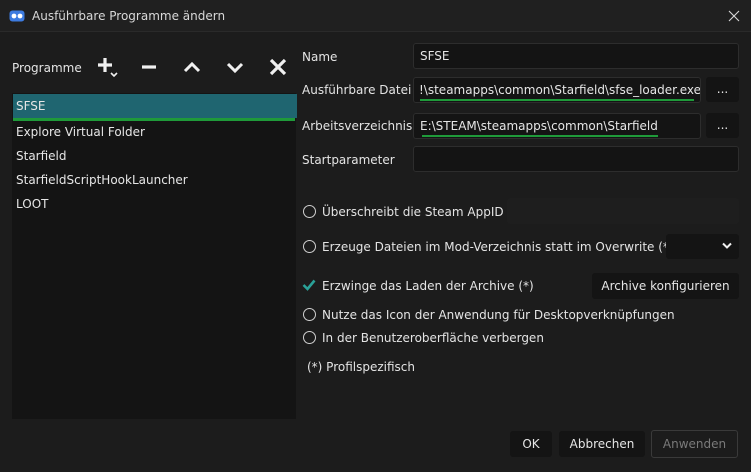 This screenshot has height=472, width=751. What do you see at coordinates (320, 57) in the screenshot?
I see `name-label: Name` at bounding box center [320, 57].